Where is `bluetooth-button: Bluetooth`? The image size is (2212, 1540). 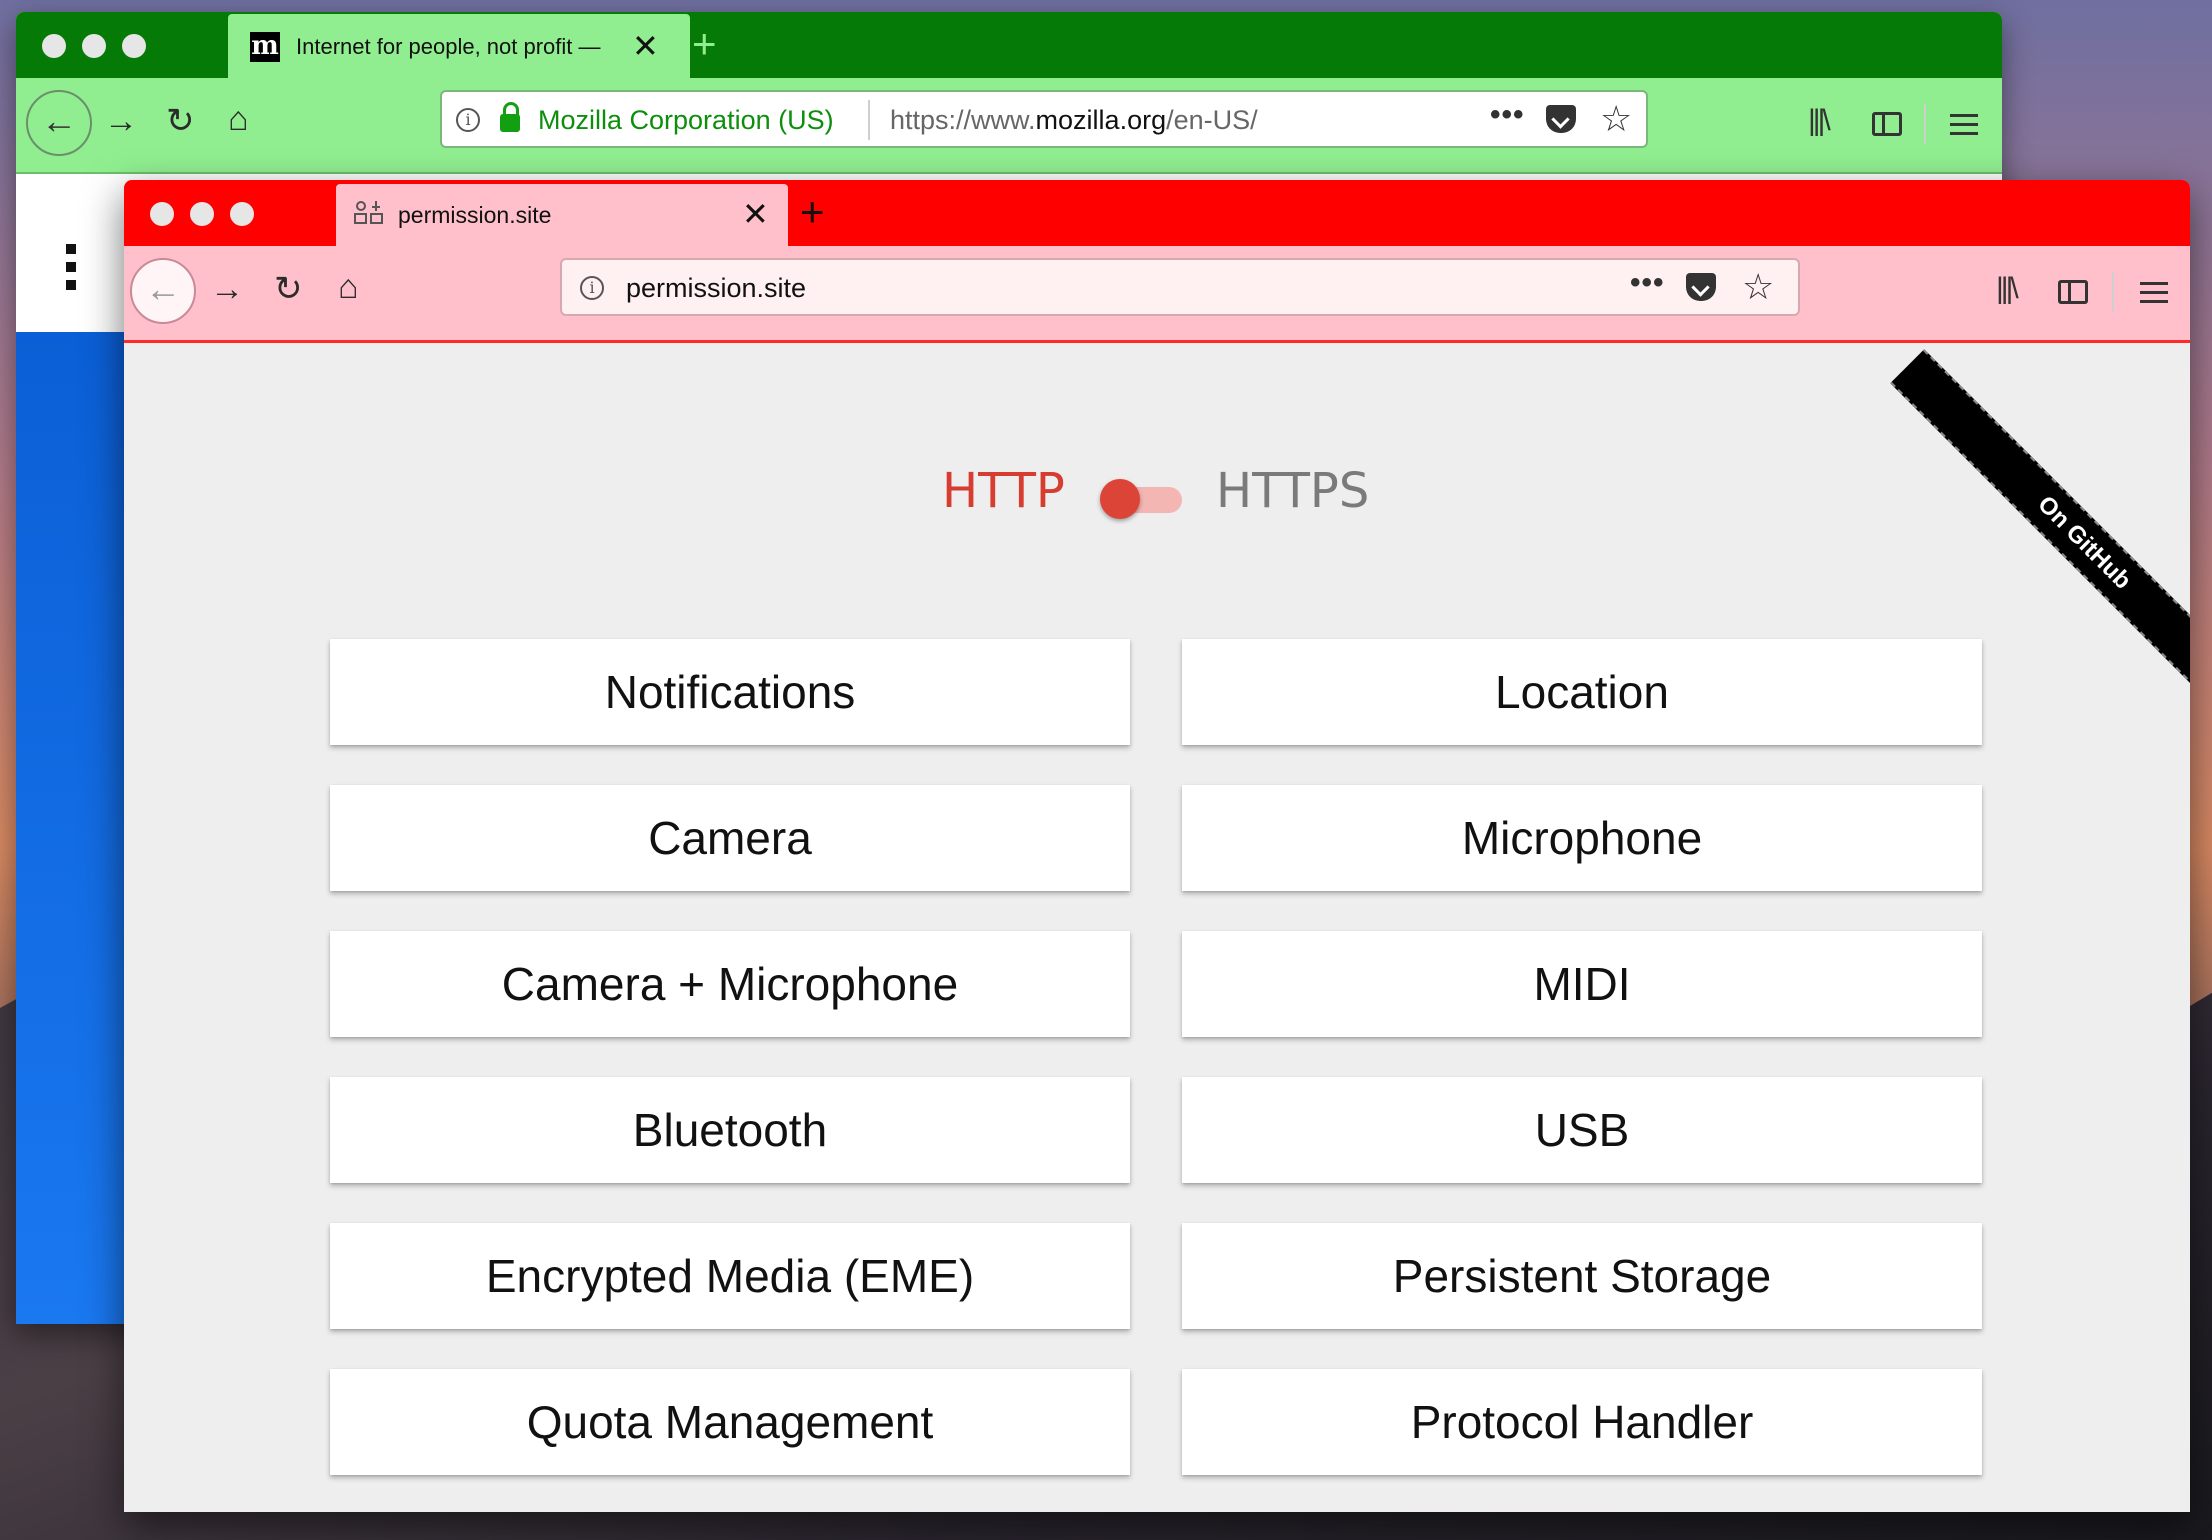
bluetooth-button: Bluetooth is located at coordinates (730, 1130).